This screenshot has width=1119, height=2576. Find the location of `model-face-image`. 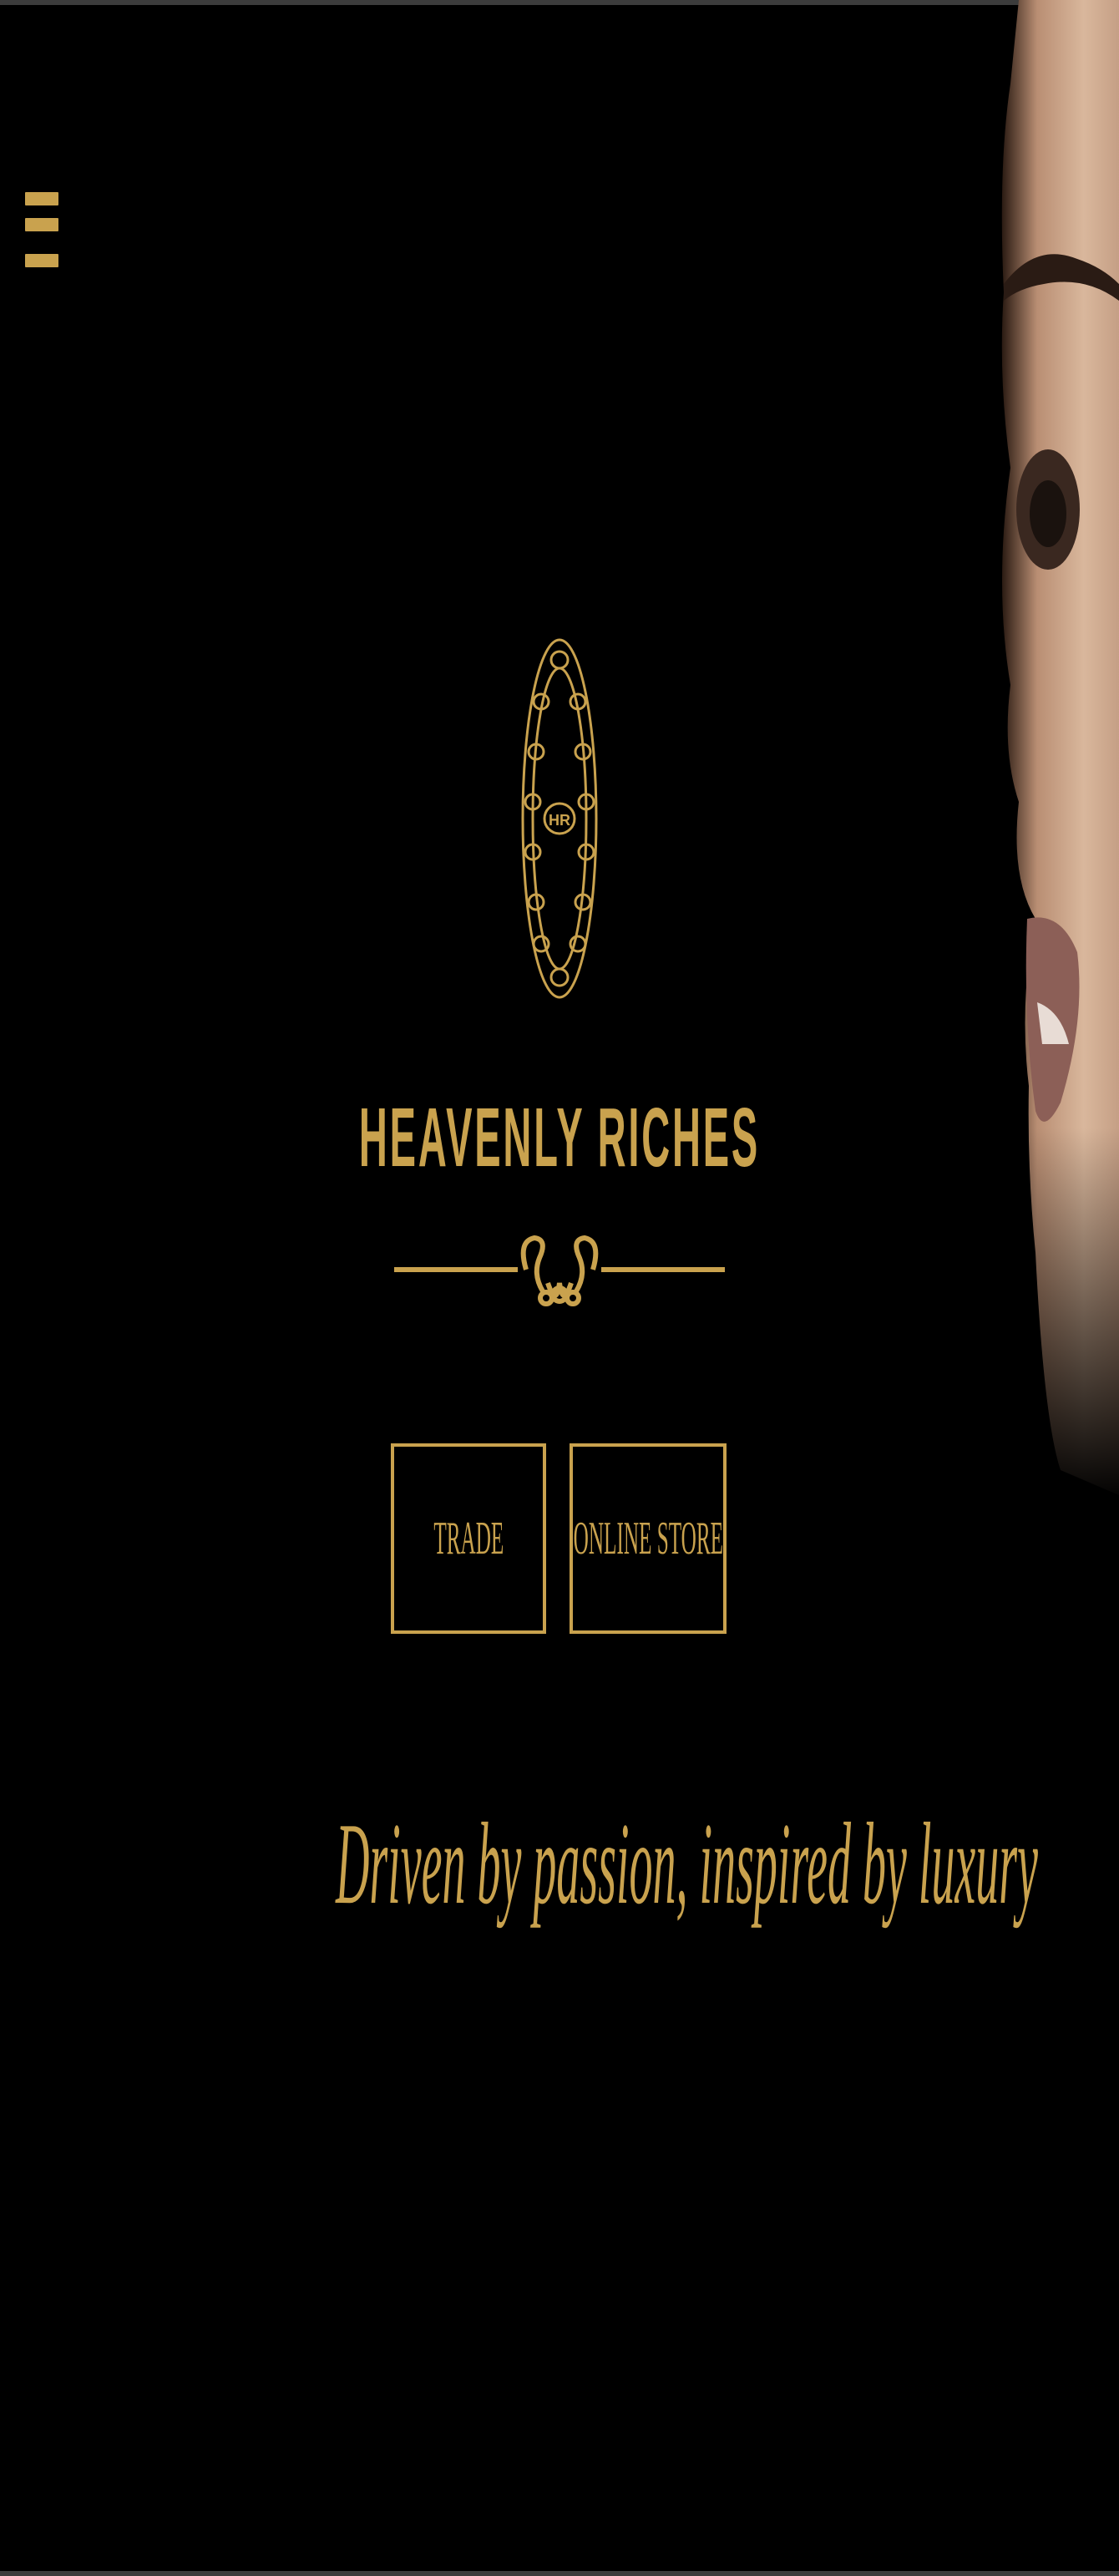

model-face-image is located at coordinates (1052, 752).